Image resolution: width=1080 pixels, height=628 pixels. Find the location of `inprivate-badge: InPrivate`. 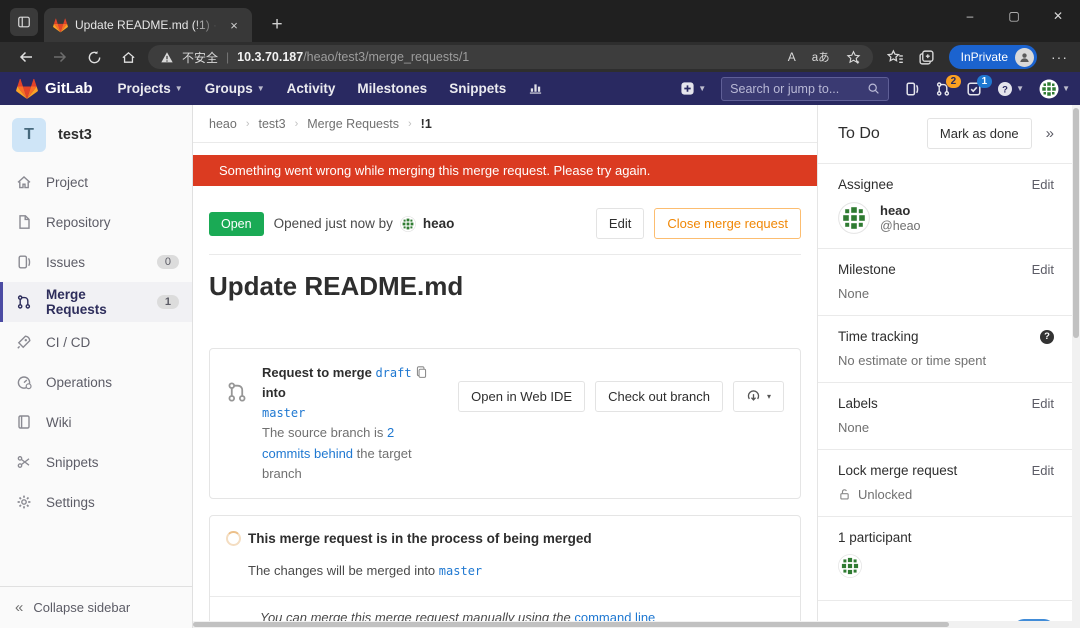

inprivate-badge: InPrivate is located at coordinates (992, 57).